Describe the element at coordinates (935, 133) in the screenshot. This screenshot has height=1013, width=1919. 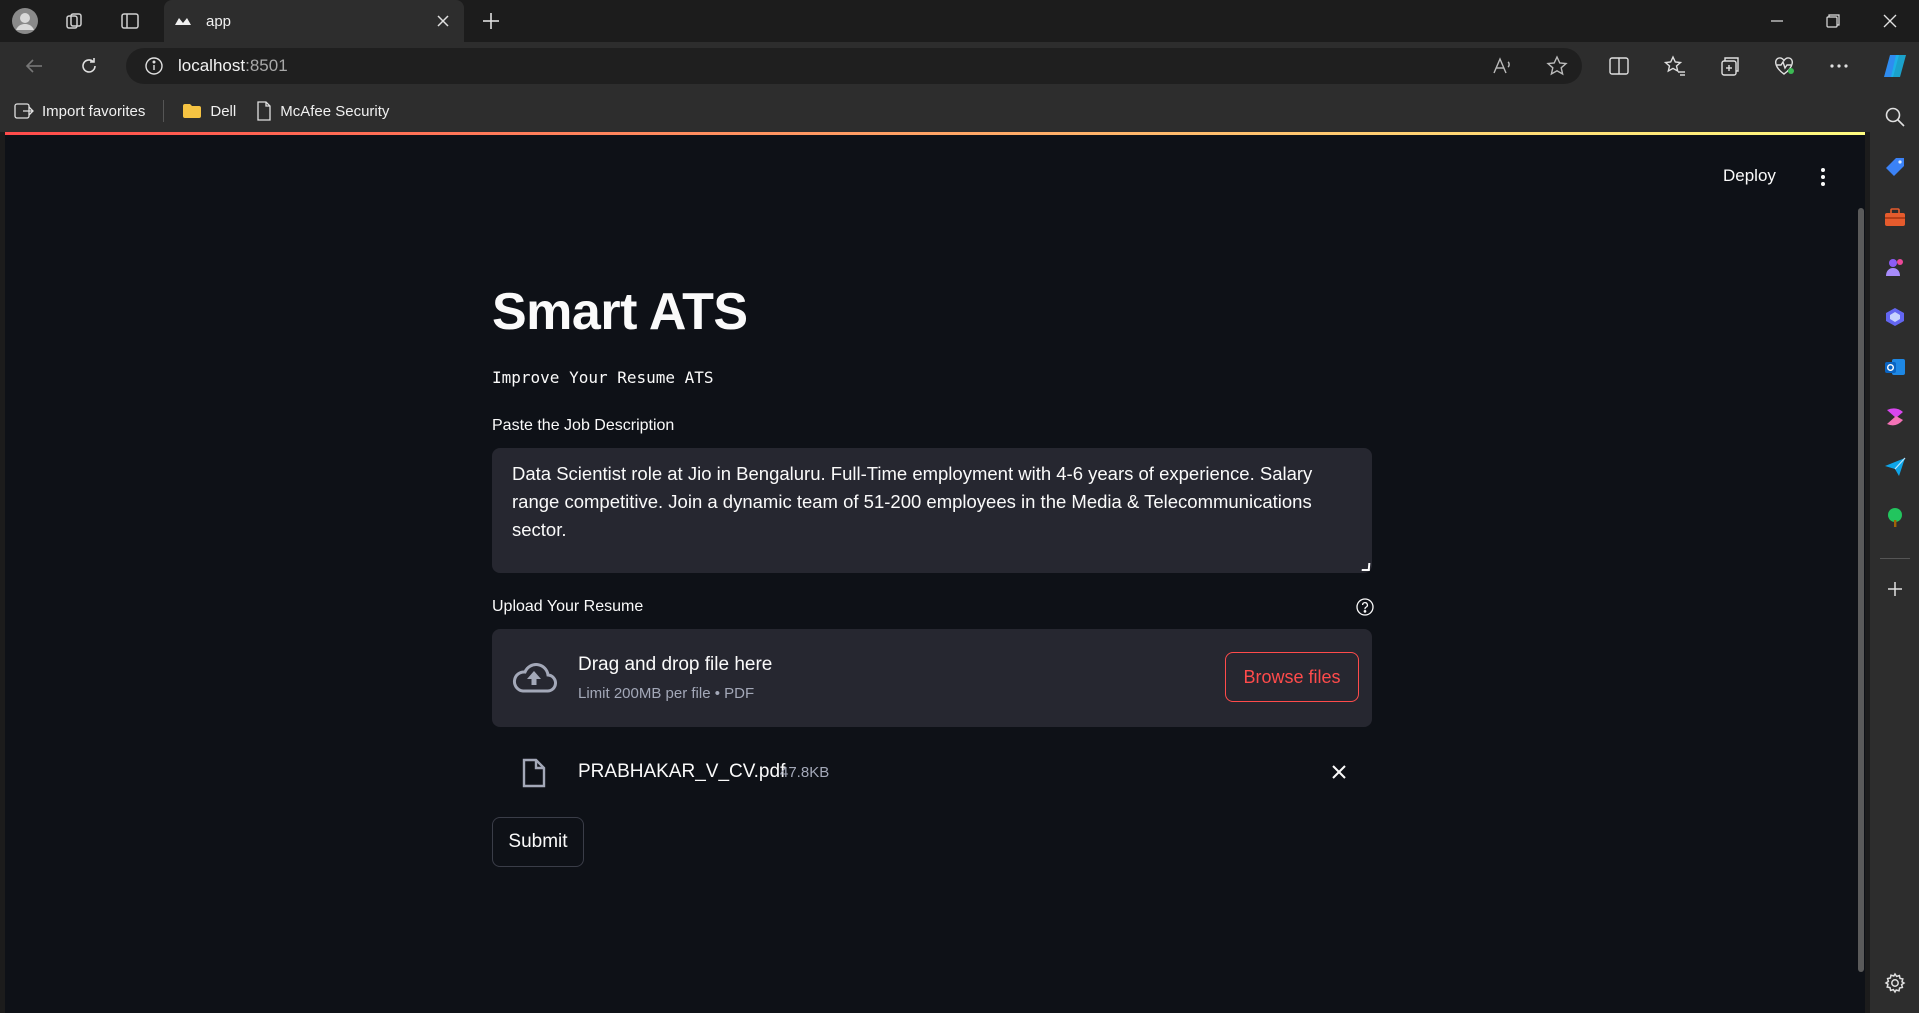
I see `header-decoration` at that location.